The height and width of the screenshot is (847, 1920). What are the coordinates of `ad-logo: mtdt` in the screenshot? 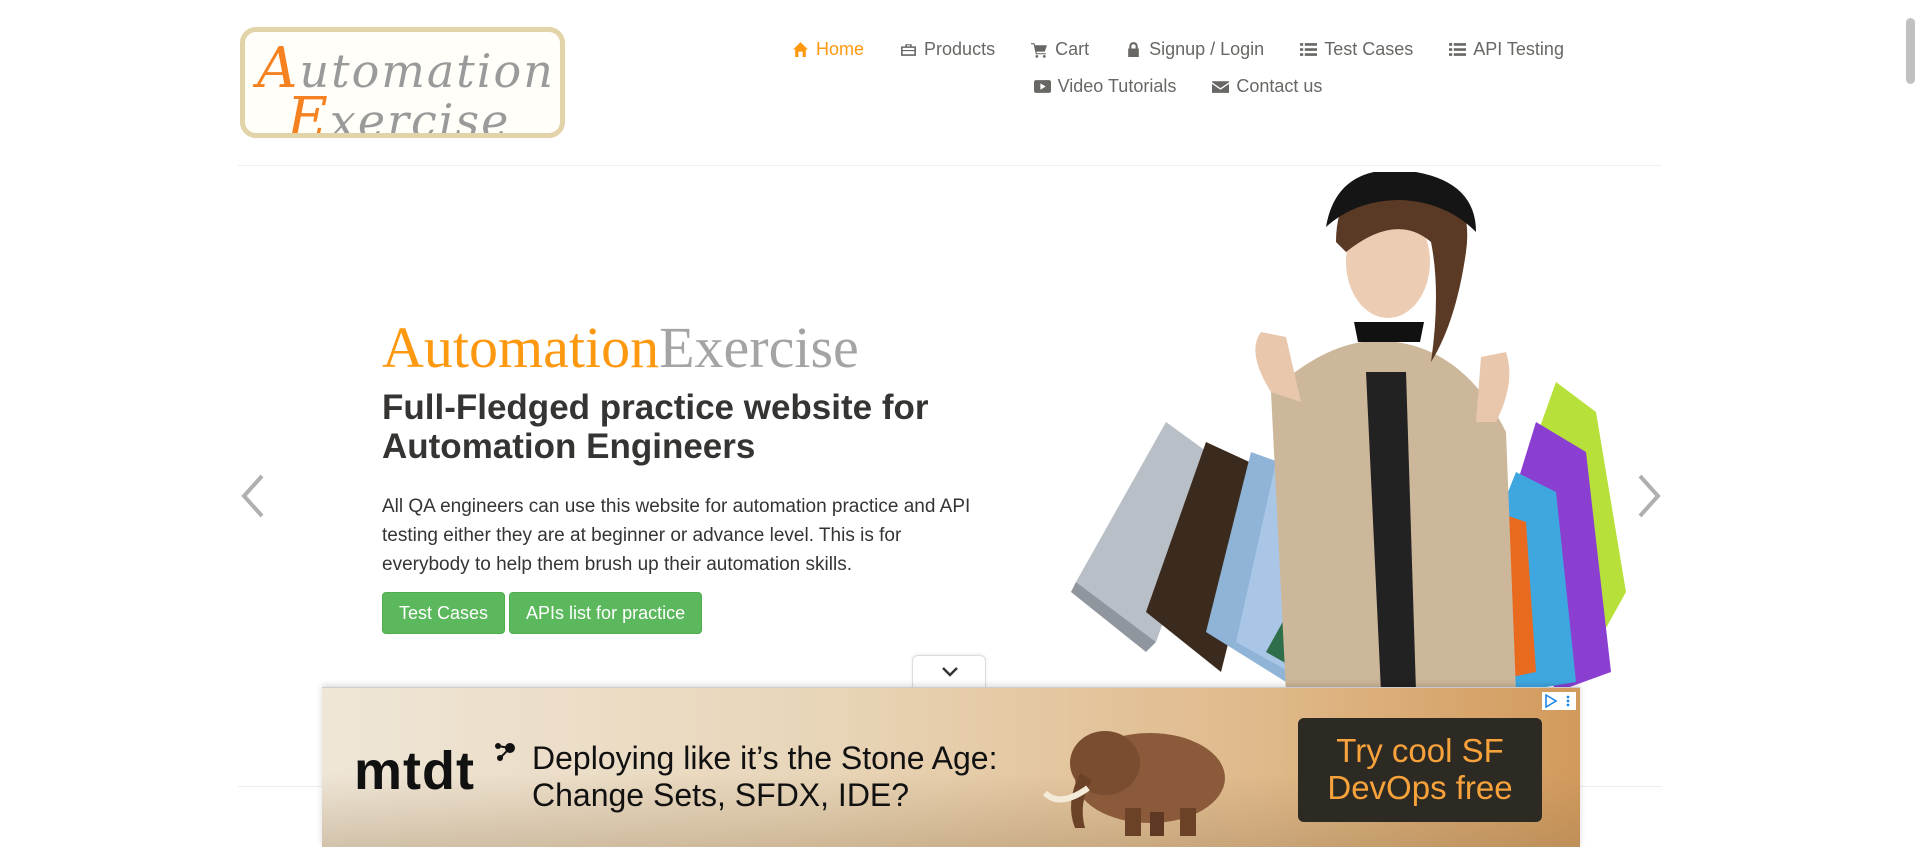 It's located at (414, 771).